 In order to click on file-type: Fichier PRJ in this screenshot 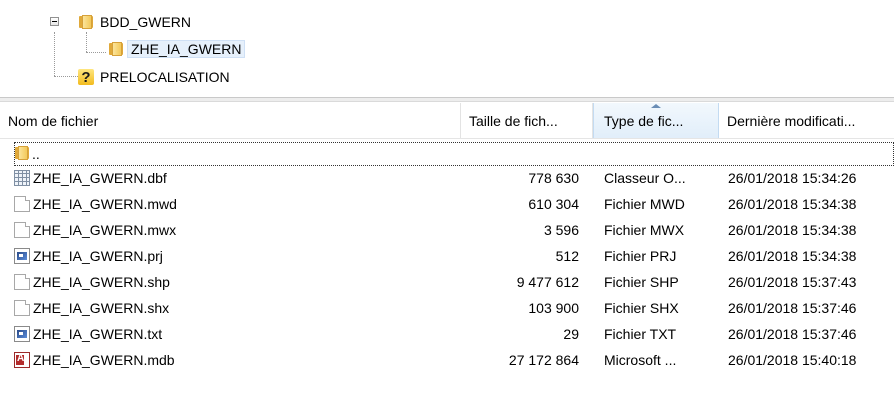, I will do `click(640, 256)`.